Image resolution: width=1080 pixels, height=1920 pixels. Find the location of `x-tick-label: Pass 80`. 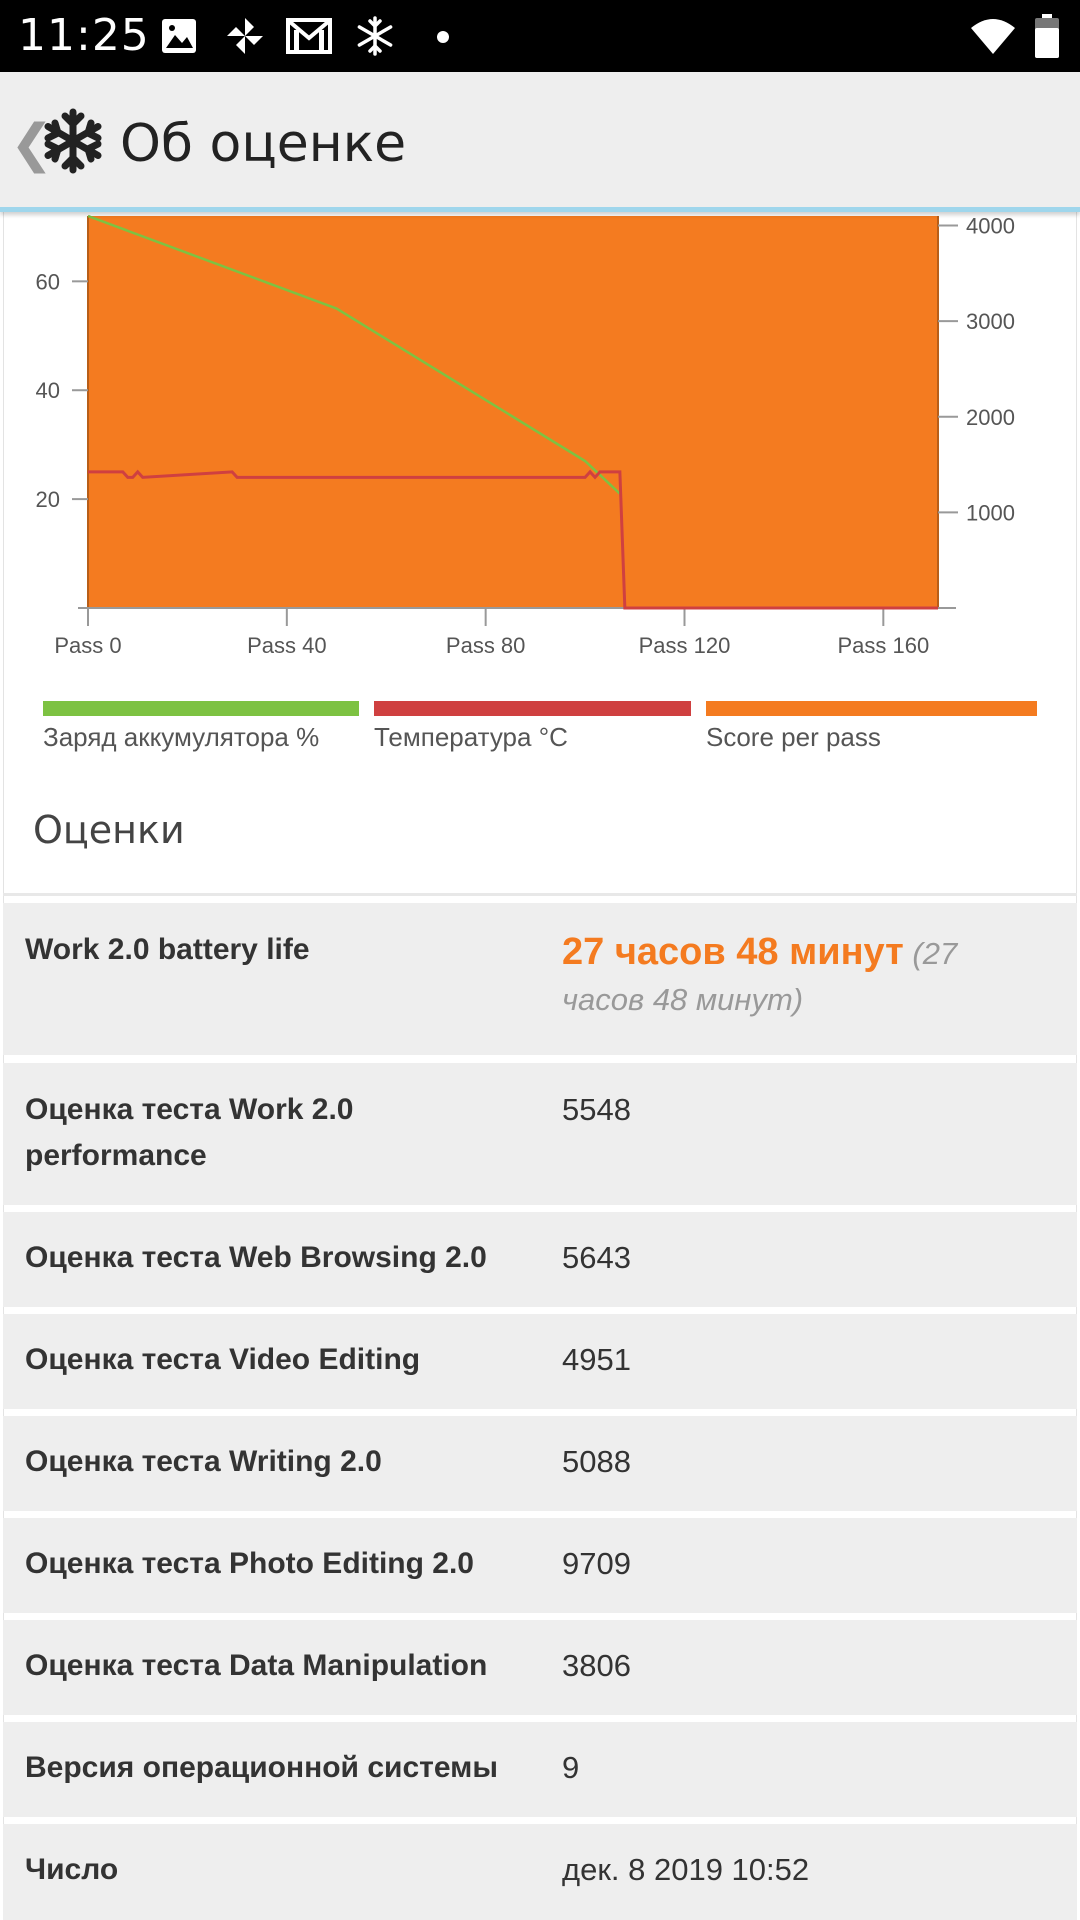

x-tick-label: Pass 80 is located at coordinates (486, 645).